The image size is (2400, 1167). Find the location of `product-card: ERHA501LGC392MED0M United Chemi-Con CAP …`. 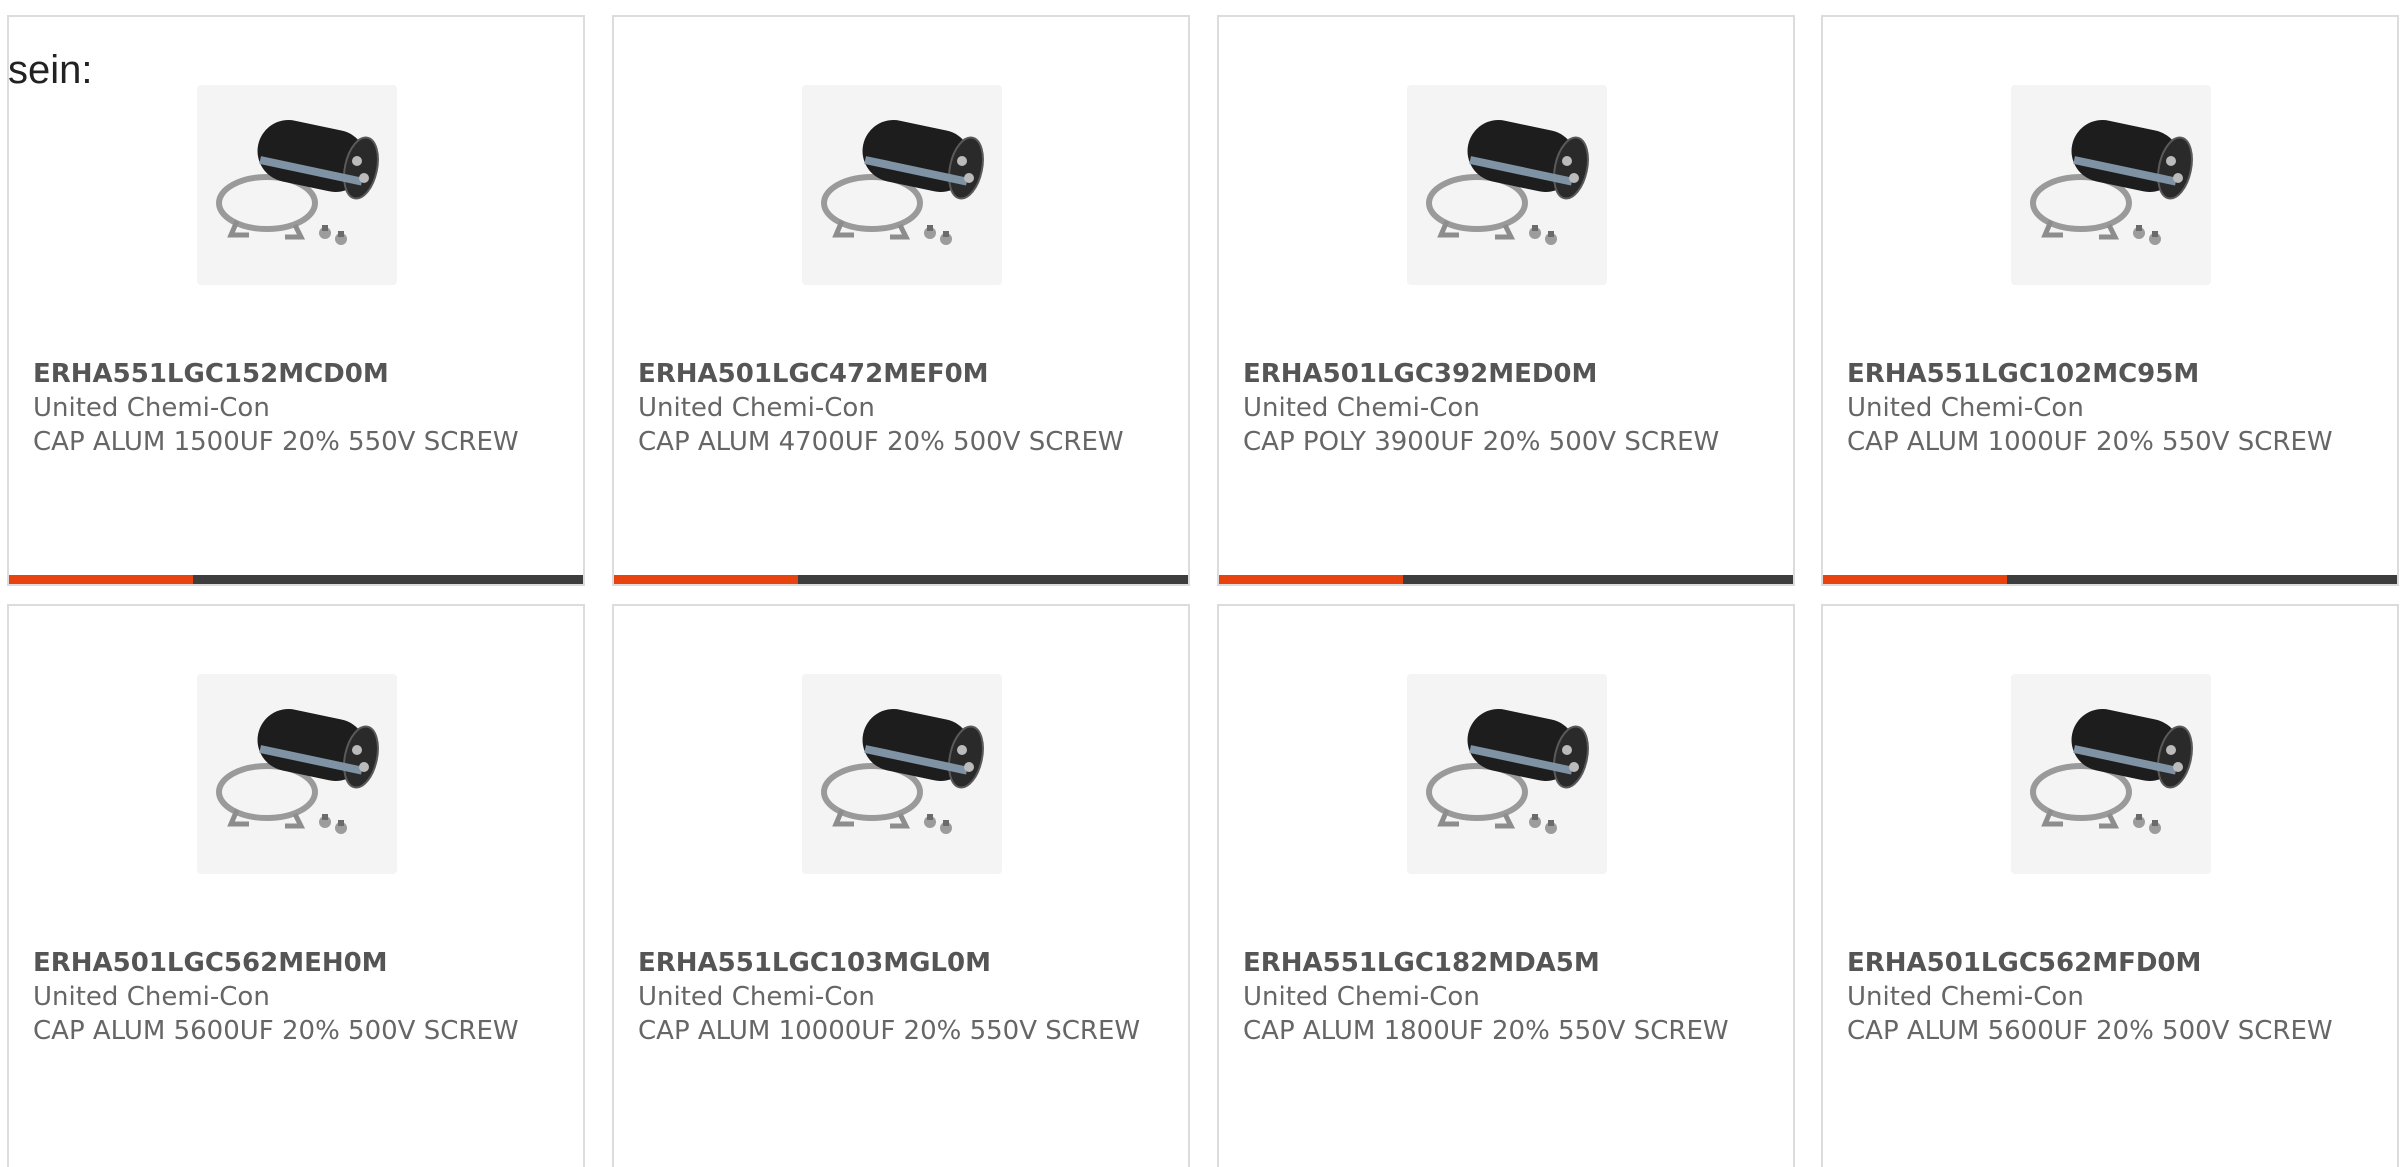

product-card: ERHA501LGC392MED0M United Chemi-Con CAP … is located at coordinates (1506, 300).